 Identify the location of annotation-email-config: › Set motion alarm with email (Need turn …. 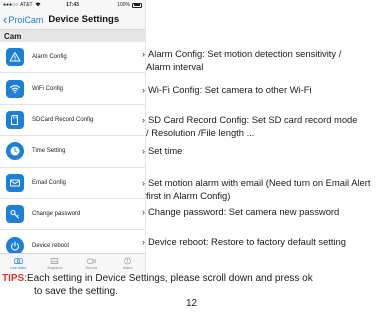
(262, 189).